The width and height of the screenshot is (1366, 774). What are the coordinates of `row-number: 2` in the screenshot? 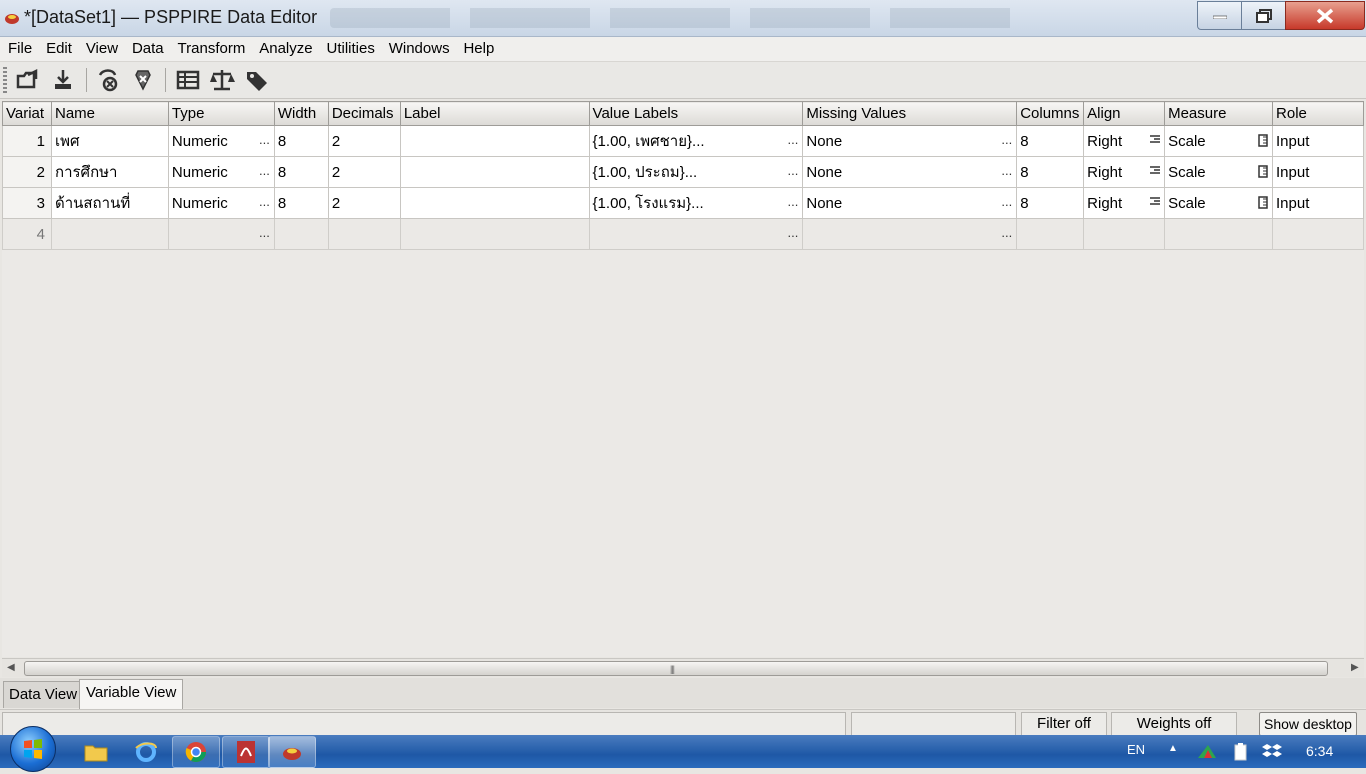 It's located at (27, 172).